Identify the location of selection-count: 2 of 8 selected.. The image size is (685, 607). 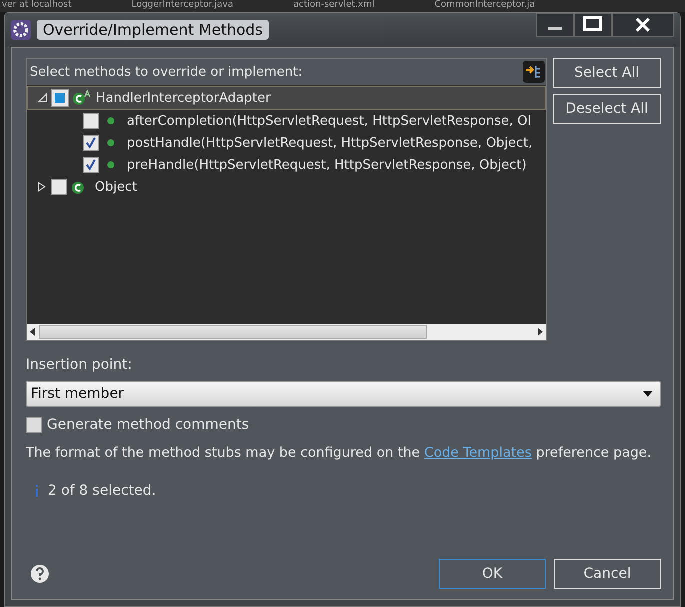
(102, 491).